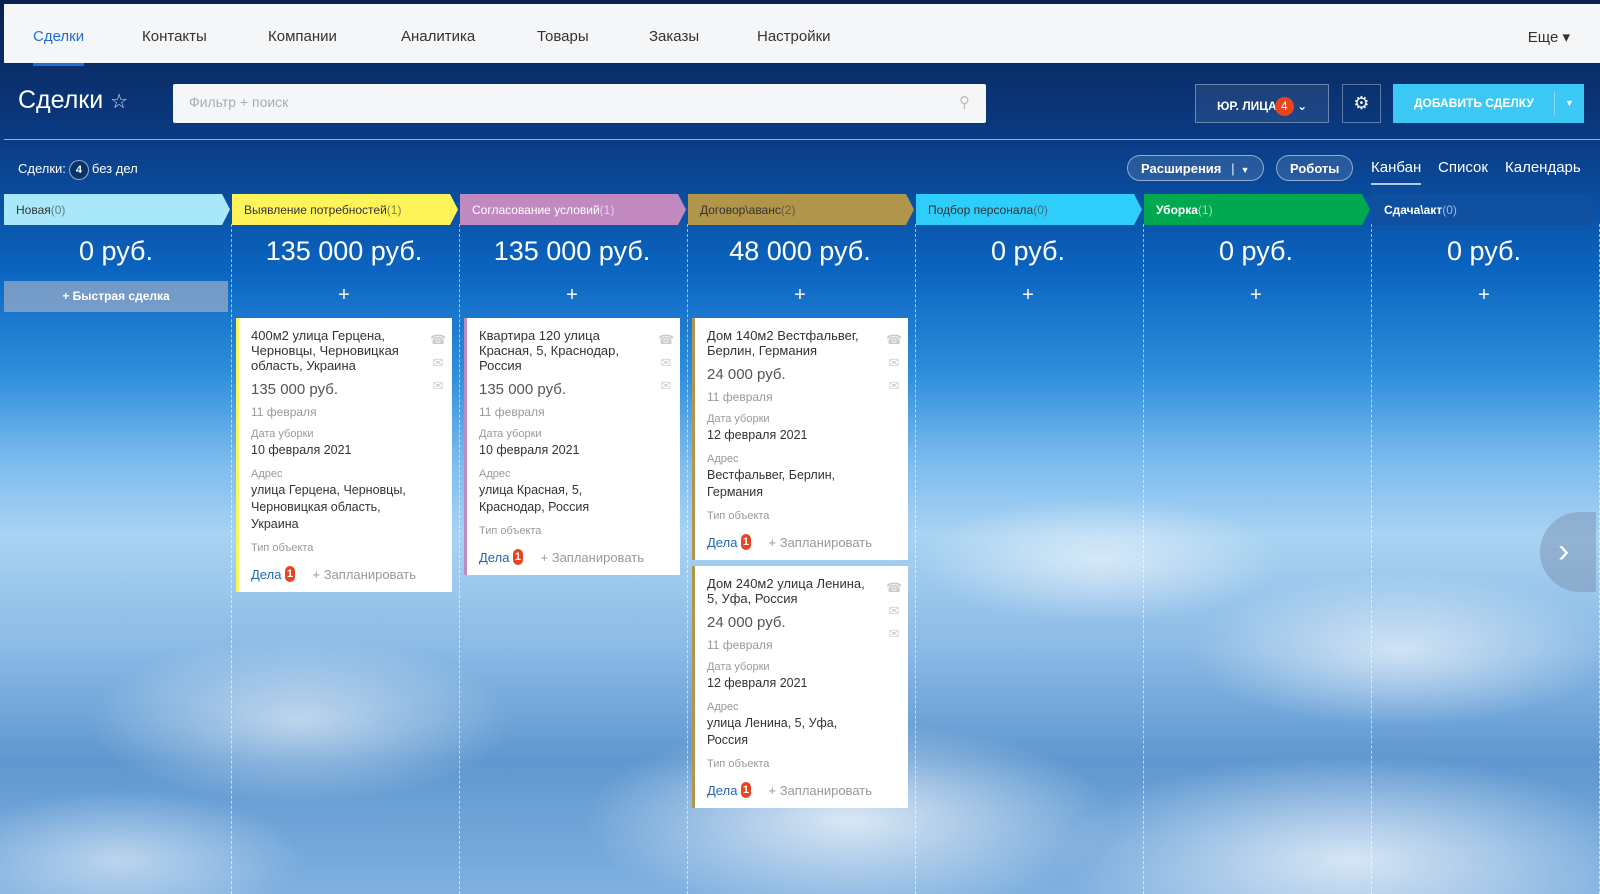 This screenshot has height=894, width=1600. Describe the element at coordinates (1485, 209) in the screenshot. I see `stage-header: Сдача\акт(0)` at that location.